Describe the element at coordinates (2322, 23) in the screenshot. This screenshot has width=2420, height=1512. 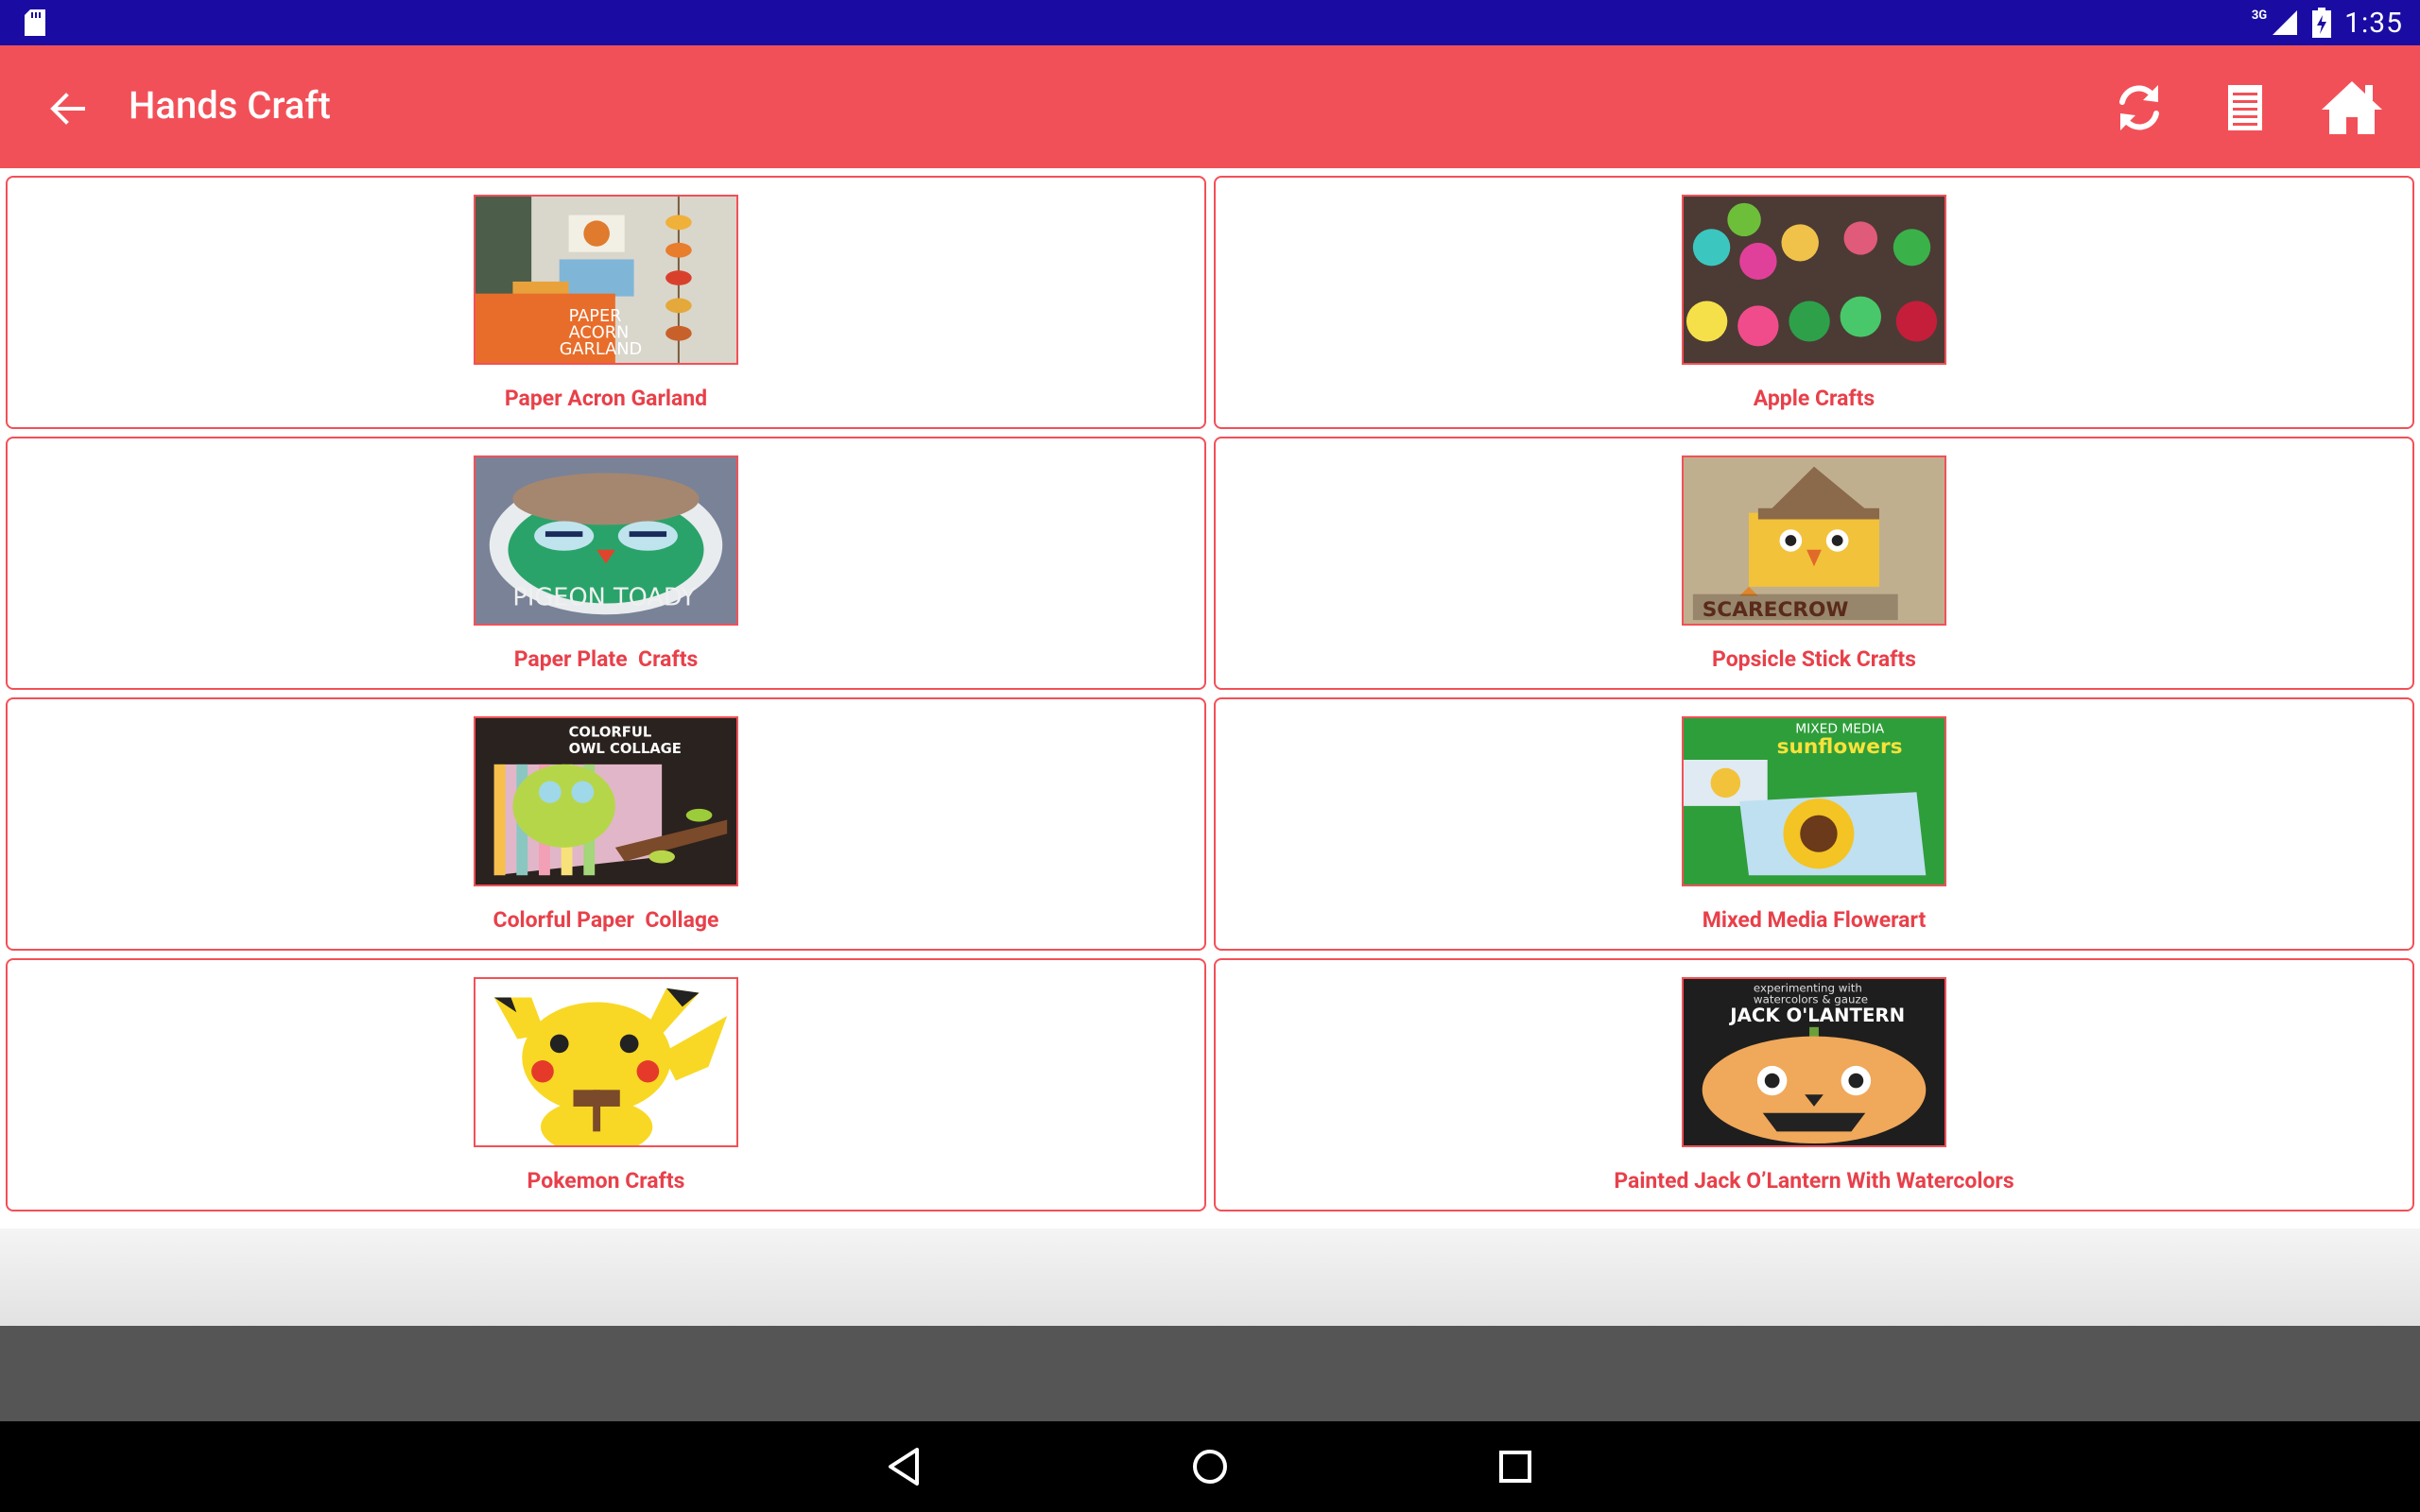
I see `battery-charging-icon` at that location.